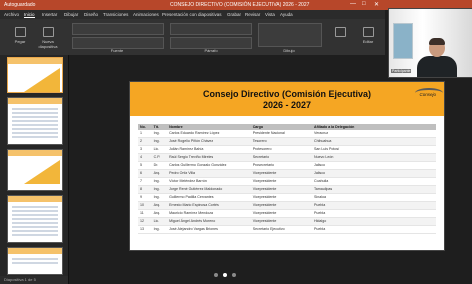 The height and width of the screenshot is (284, 472). I want to click on table-cell: 10, so click(145, 205).